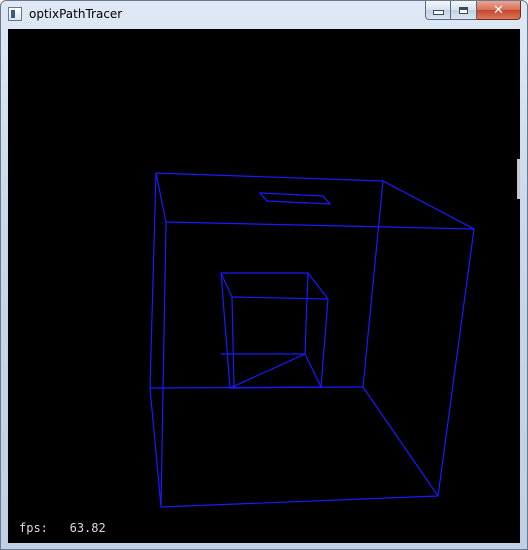 This screenshot has height=550, width=528. What do you see at coordinates (76, 14) in the screenshot?
I see `window-title: optixPathTracer` at bounding box center [76, 14].